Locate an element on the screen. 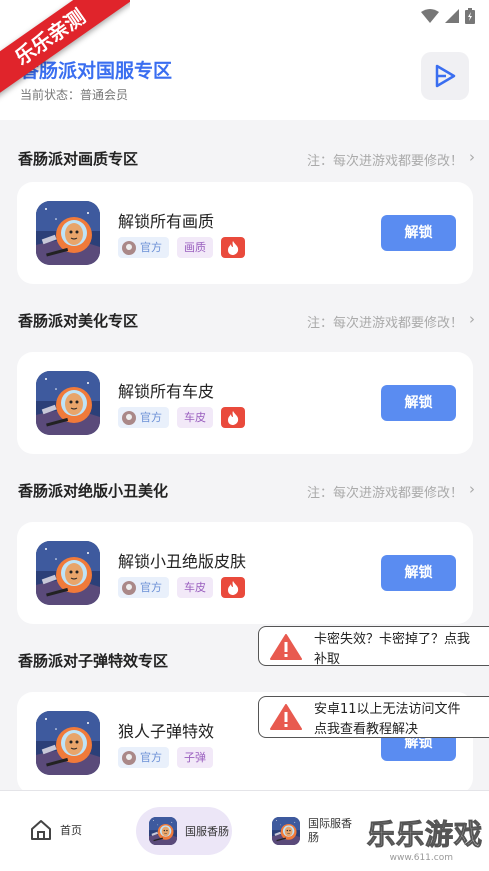  android11-toast: 安卓11以上无法访问文件 点我查看教程解决 is located at coordinates (373, 717).